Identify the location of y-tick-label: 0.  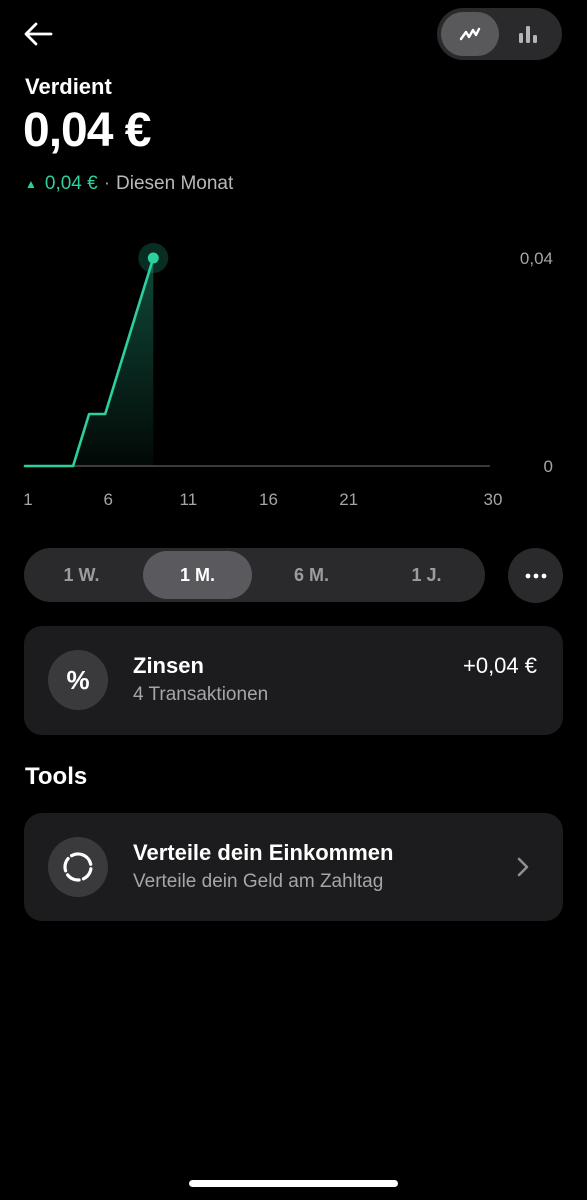
(548, 466).